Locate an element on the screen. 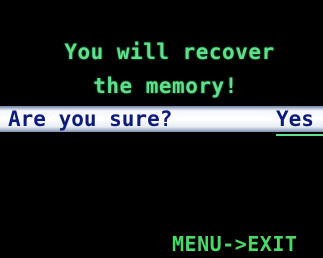 The height and width of the screenshot is (258, 323). selection-underline is located at coordinates (299, 135).